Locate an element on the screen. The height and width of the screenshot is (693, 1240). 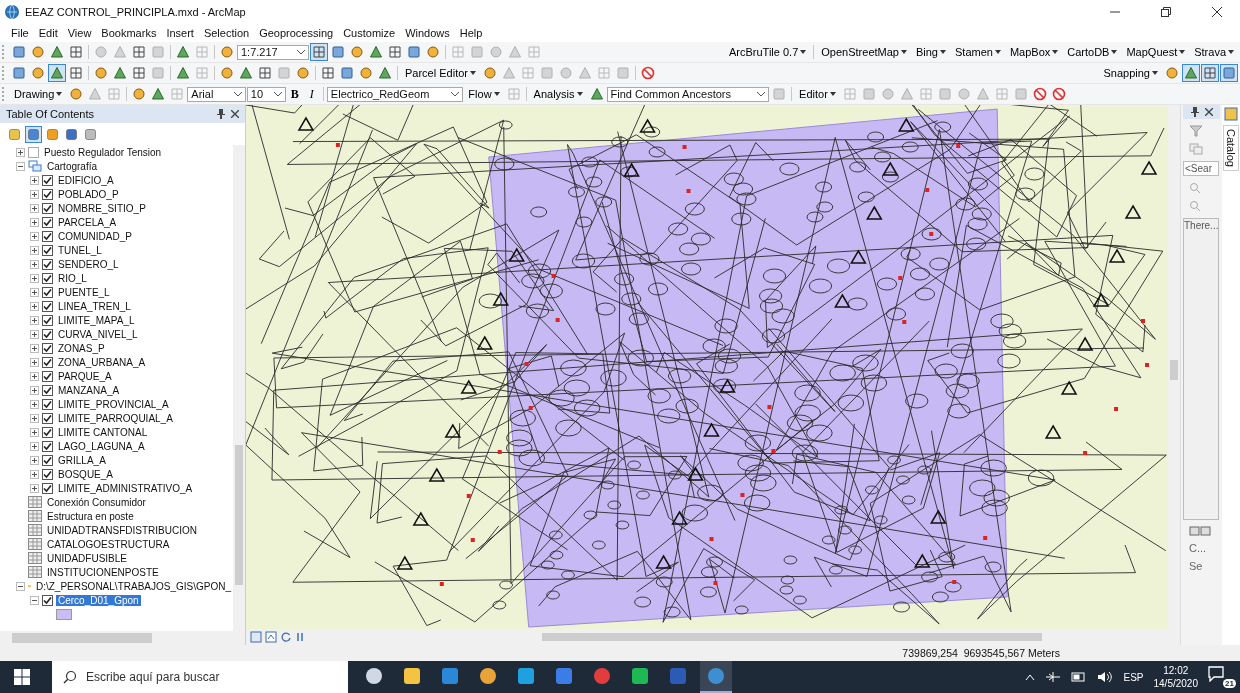
panel-tab: Se is located at coordinates (1193, 566).